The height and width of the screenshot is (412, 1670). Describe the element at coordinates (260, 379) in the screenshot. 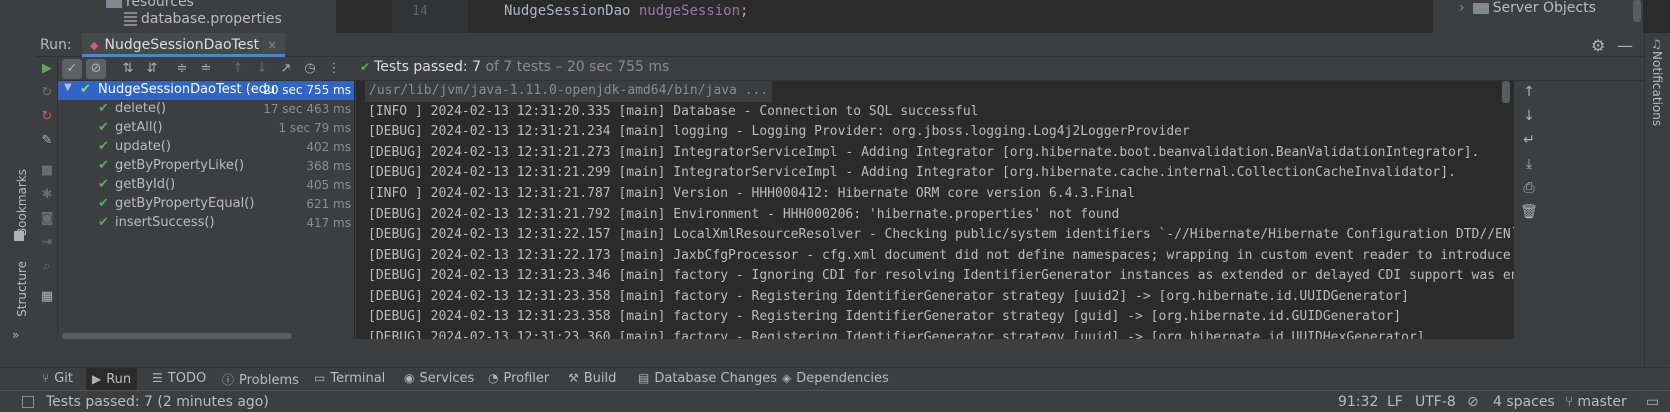

I see `tab-problems: ⓘ Problems` at that location.